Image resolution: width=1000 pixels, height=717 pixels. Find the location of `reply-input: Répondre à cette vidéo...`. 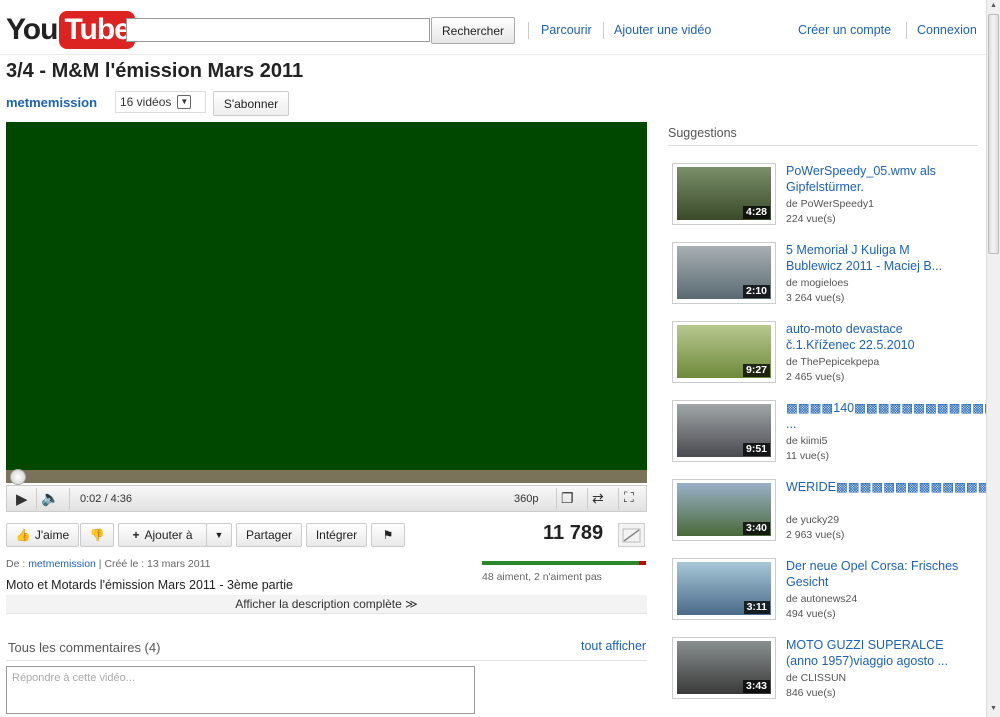

reply-input: Répondre à cette vidéo... is located at coordinates (240, 690).